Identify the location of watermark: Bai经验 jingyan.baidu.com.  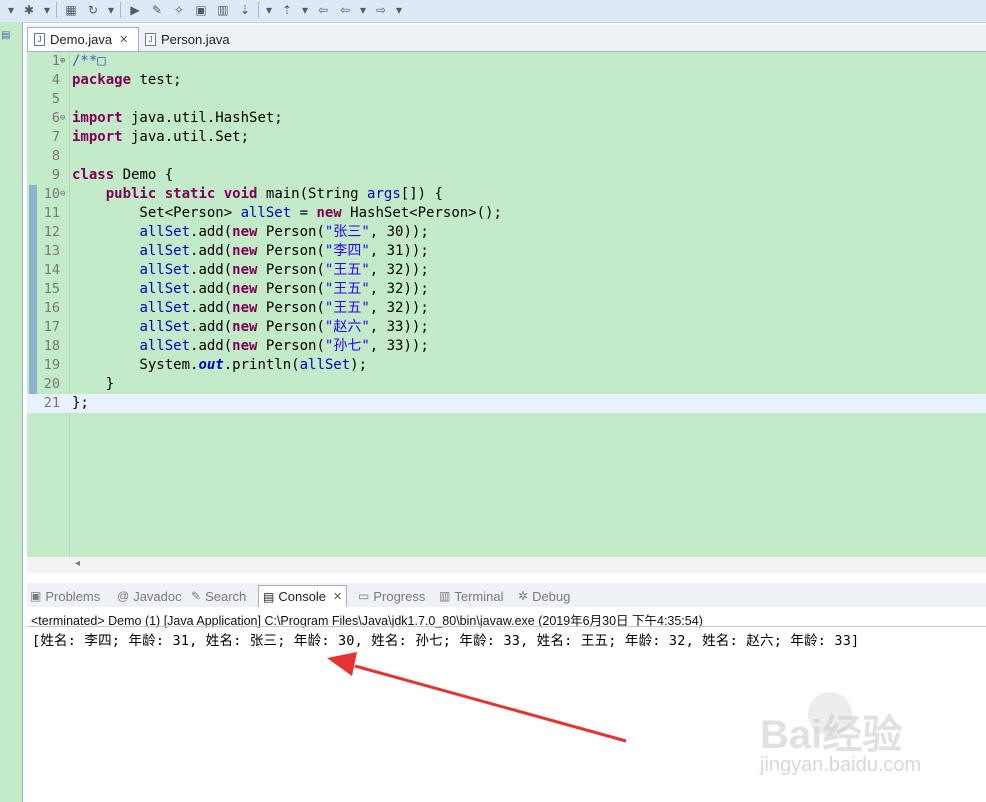
(870, 742).